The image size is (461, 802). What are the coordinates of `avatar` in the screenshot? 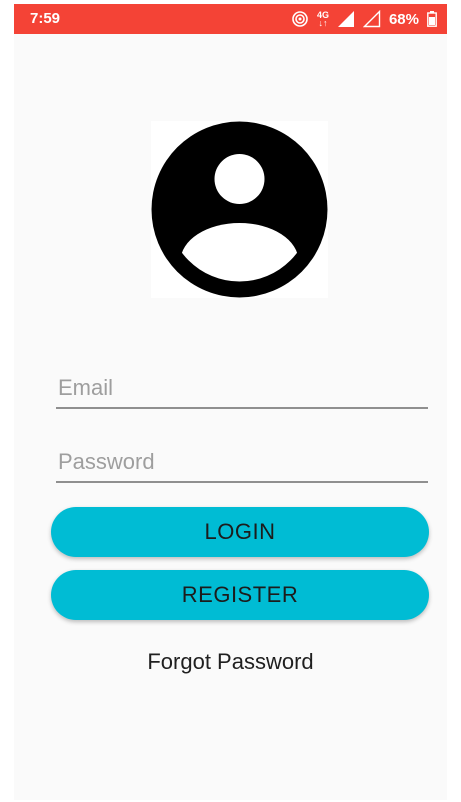 It's located at (239, 209).